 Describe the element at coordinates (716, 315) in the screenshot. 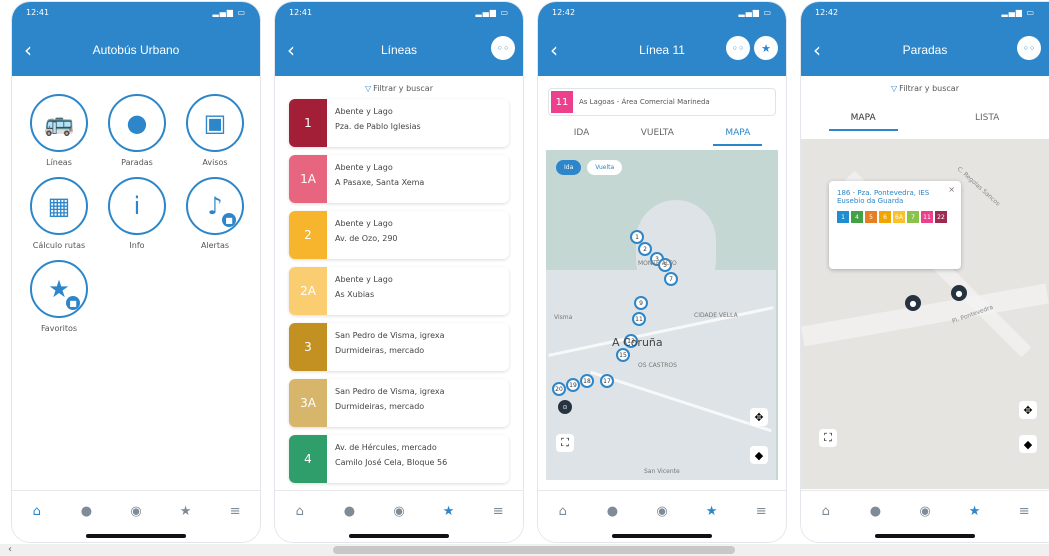

I see `map-label-cidade-vella: CIDADE VELLA` at that location.